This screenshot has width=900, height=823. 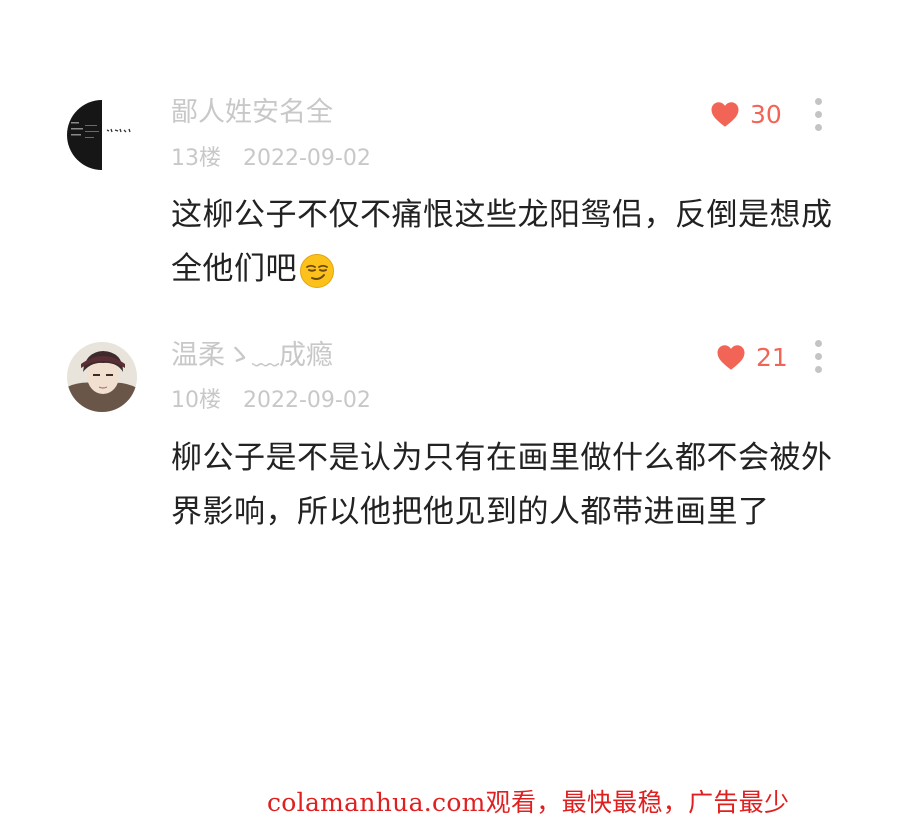 I want to click on floor-number: 10楼, so click(x=196, y=400).